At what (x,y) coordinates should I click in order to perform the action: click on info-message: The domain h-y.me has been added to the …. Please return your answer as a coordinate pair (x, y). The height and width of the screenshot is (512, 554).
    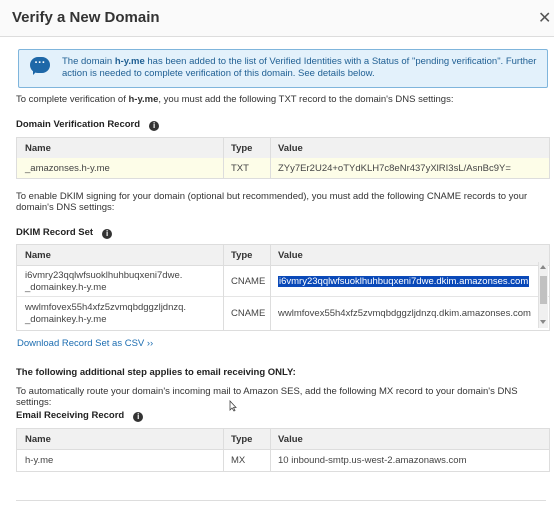
    Looking at the image, I should click on (302, 68).